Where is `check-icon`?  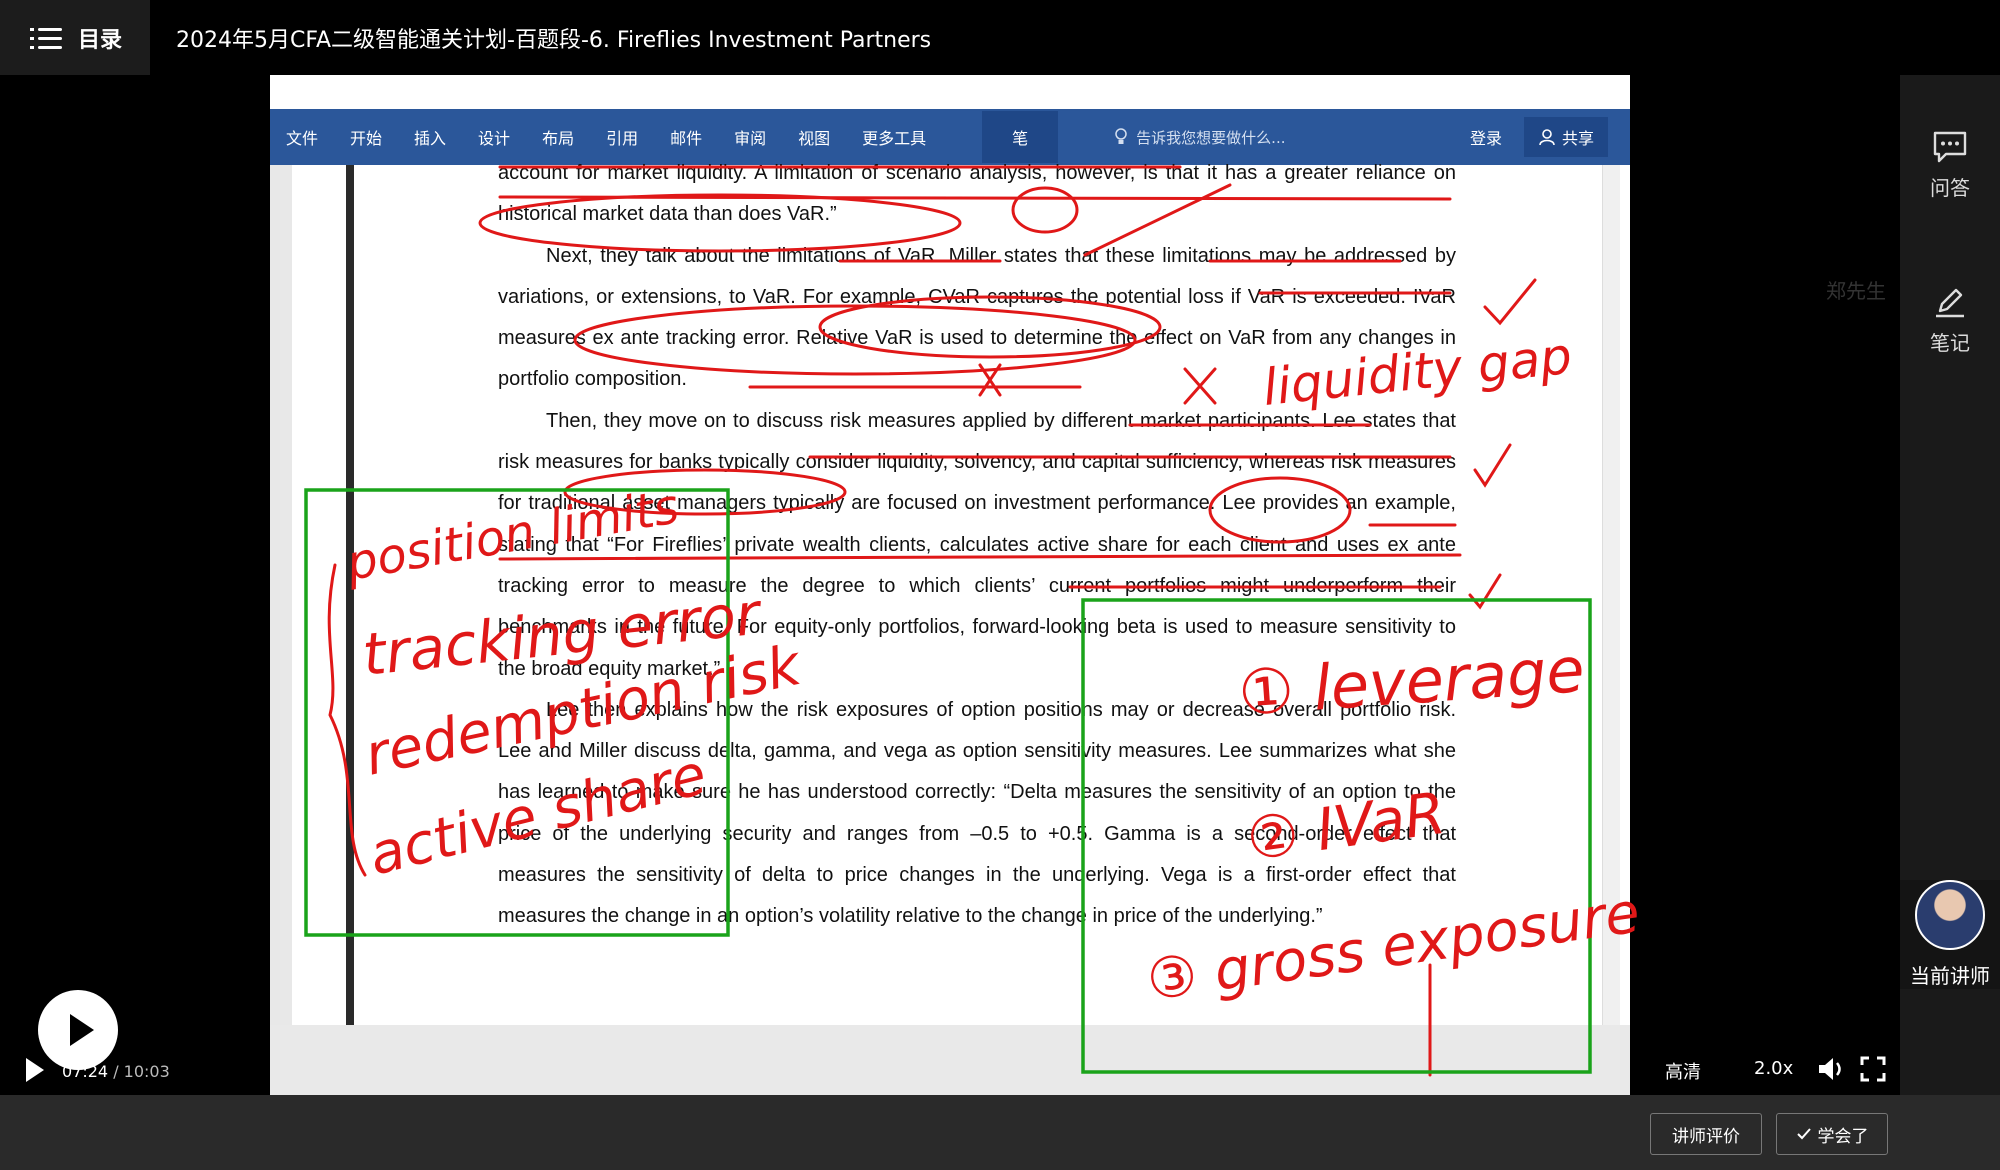
check-icon is located at coordinates (1803, 1134).